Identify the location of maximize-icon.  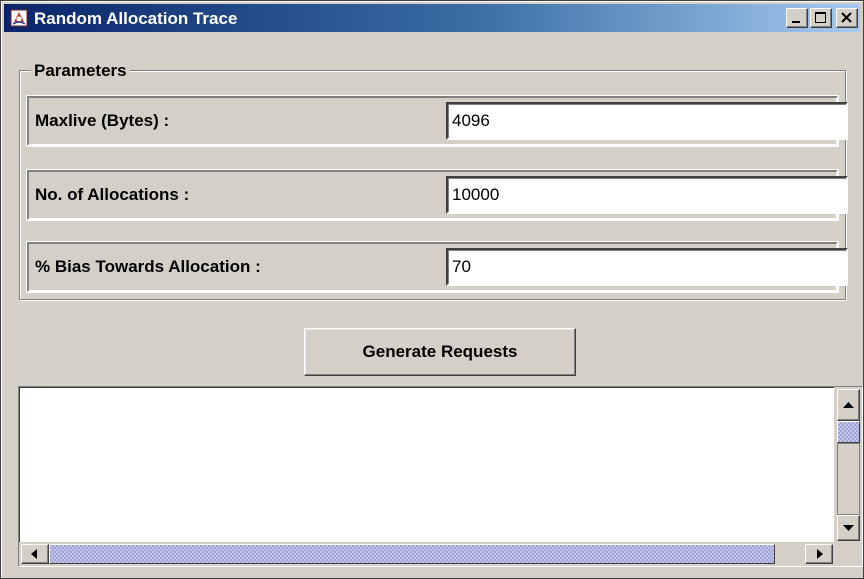
(820, 17).